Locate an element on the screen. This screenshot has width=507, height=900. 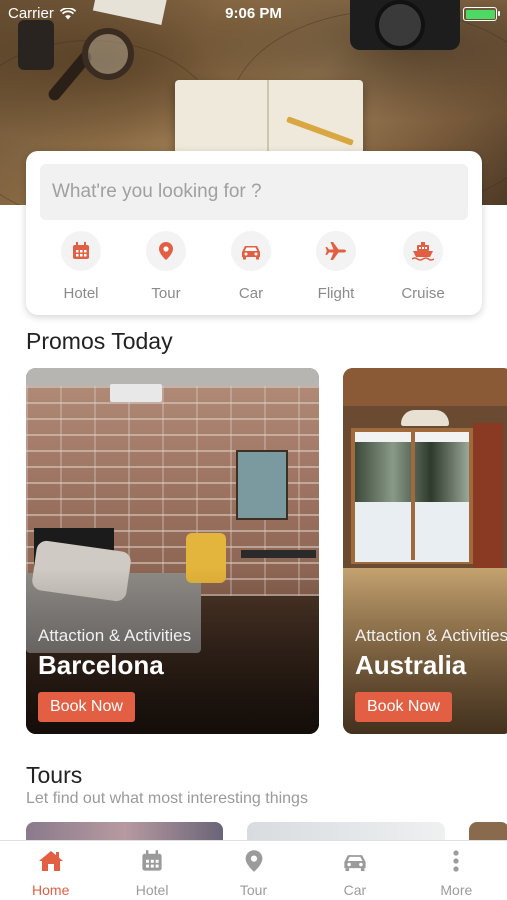
tab-more: More is located at coordinates (456, 870).